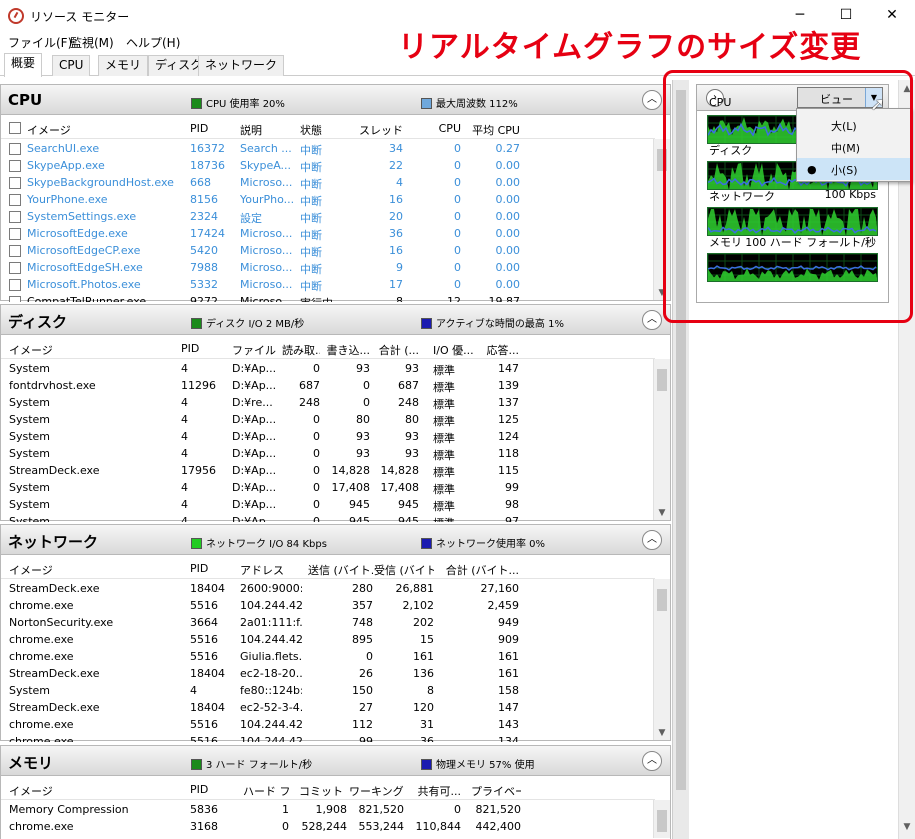 The width and height of the screenshot is (915, 839). What do you see at coordinates (328, 673) in the screenshot?
I see `table-row: StreamDeck.exe 18404 ec2-18-20... 26 136 161` at bounding box center [328, 673].